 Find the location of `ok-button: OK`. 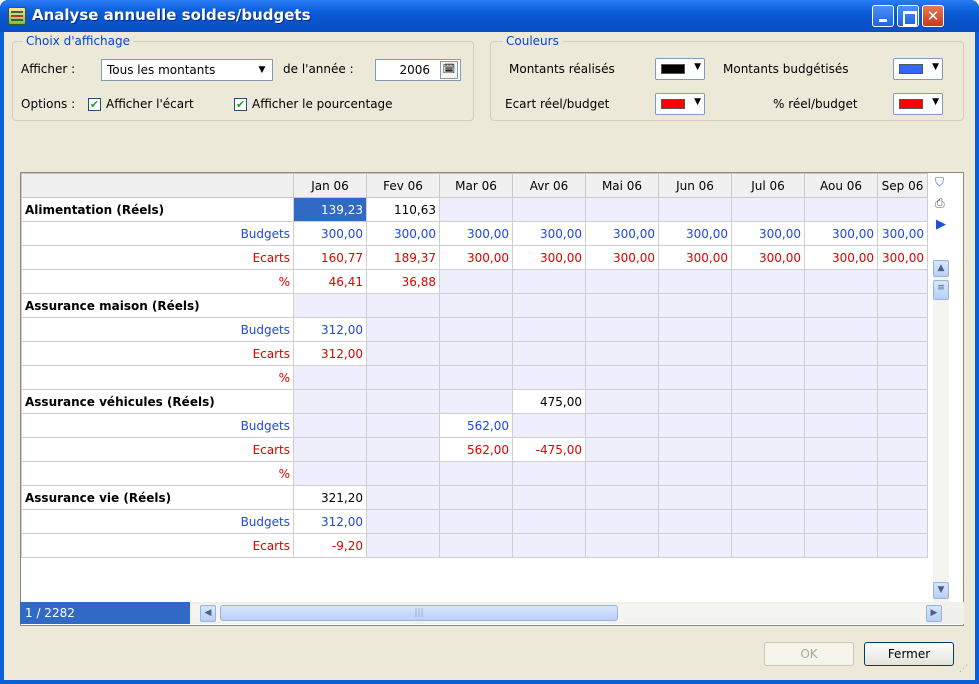

ok-button: OK is located at coordinates (809, 654).